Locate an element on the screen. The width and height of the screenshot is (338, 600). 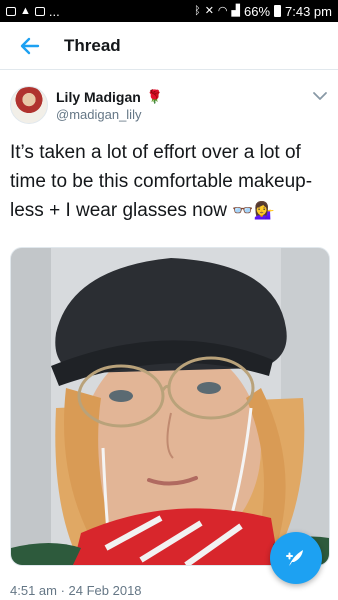
author-name: Lily Madigan is located at coordinates (98, 97).